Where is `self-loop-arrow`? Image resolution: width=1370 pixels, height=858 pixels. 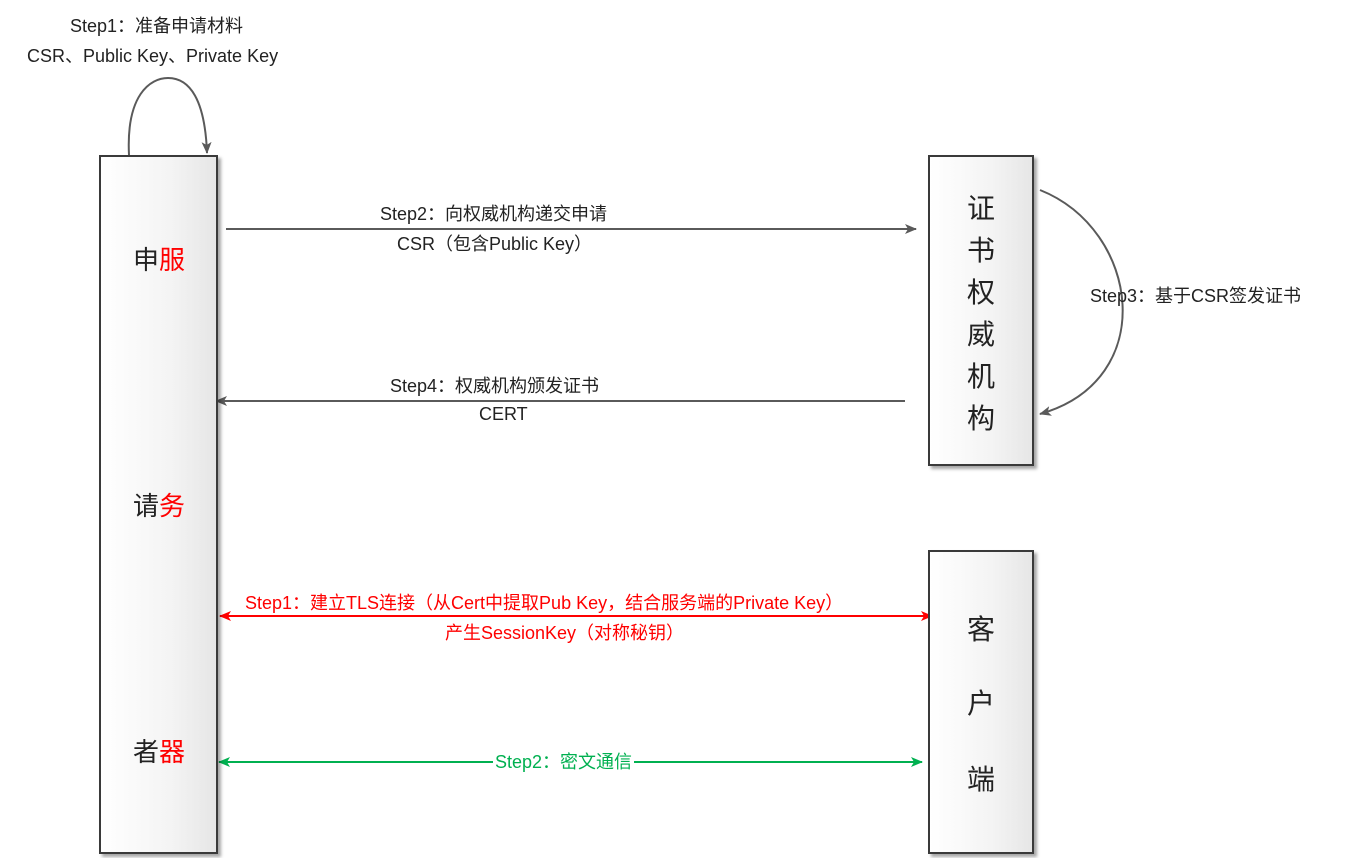 self-loop-arrow is located at coordinates (169, 116).